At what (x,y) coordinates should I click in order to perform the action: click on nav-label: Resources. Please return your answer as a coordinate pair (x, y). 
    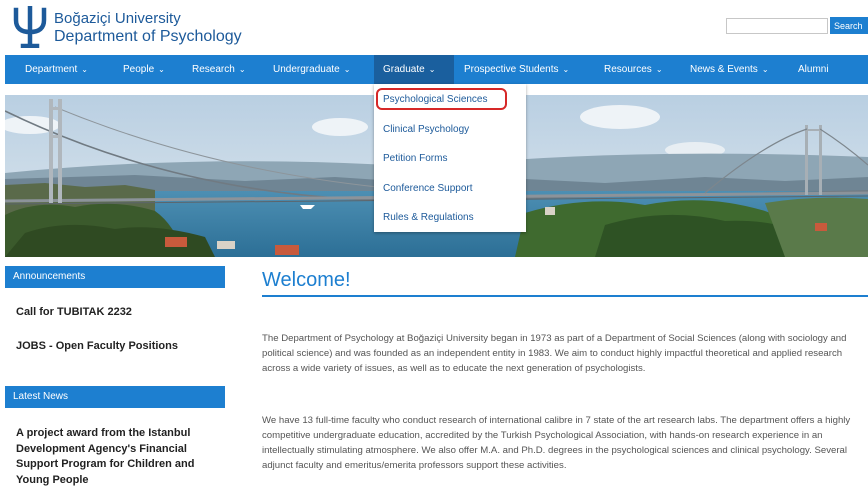
    Looking at the image, I should click on (628, 69).